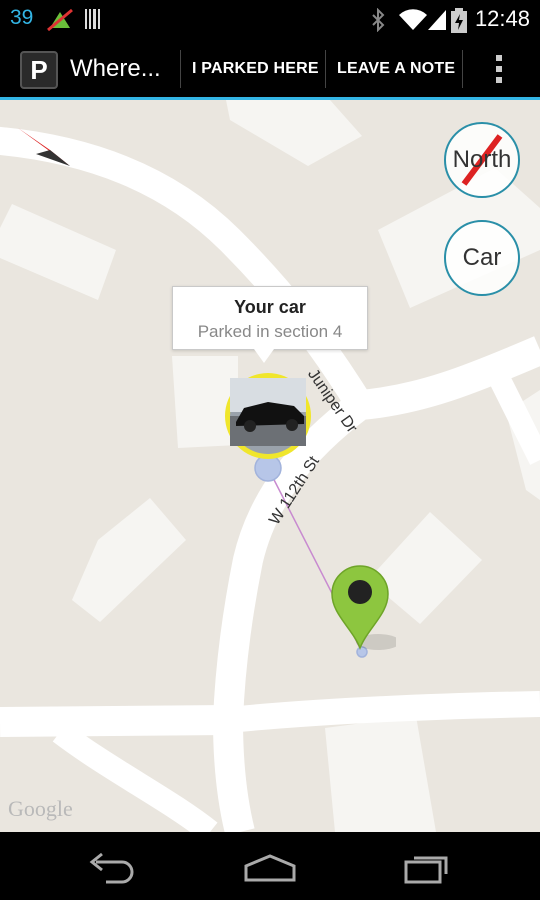 The height and width of the screenshot is (900, 540). I want to click on leave-a-note-button: LEAVE A NOTE, so click(396, 69).